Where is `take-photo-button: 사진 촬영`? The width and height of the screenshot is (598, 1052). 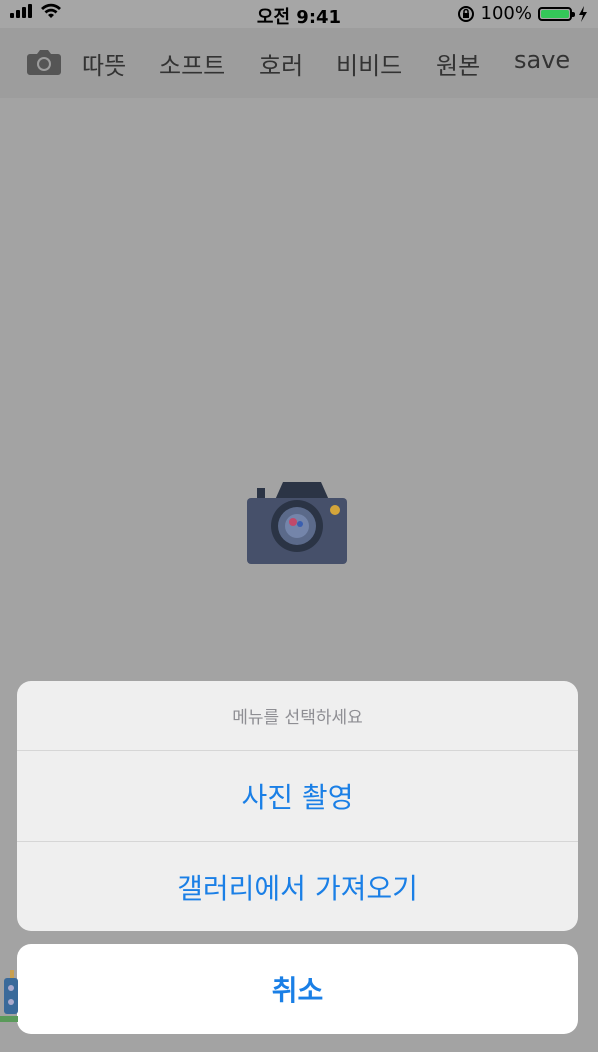
take-photo-button: 사진 촬영 is located at coordinates (297, 796).